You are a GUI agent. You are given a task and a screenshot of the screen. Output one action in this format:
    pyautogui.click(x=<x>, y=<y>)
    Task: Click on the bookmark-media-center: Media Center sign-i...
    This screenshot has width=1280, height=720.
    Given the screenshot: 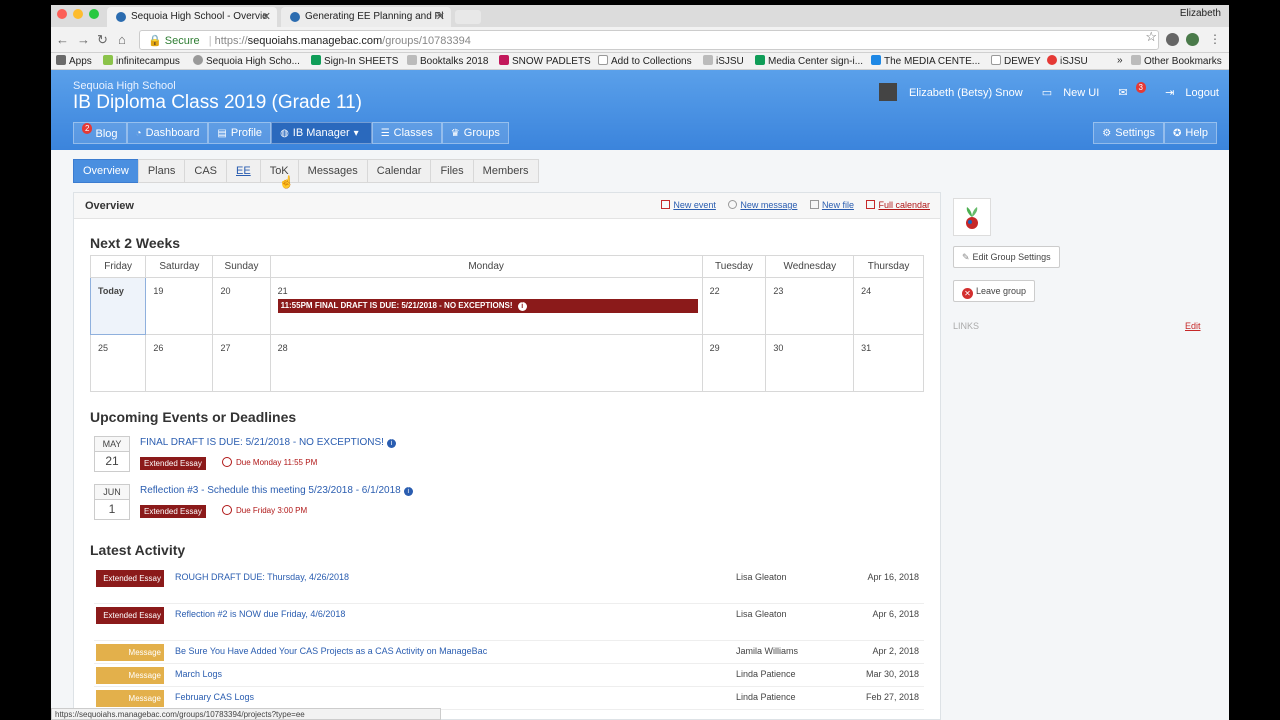 What is the action you would take?
    pyautogui.click(x=809, y=61)
    